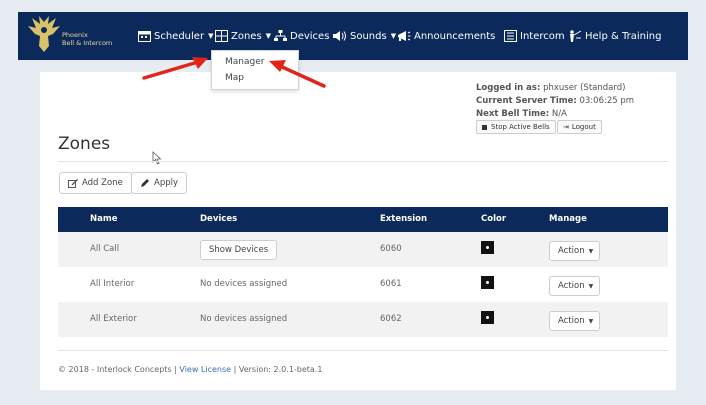  I want to click on brand-name: Phoenix Bell & Intercom, so click(87, 39).